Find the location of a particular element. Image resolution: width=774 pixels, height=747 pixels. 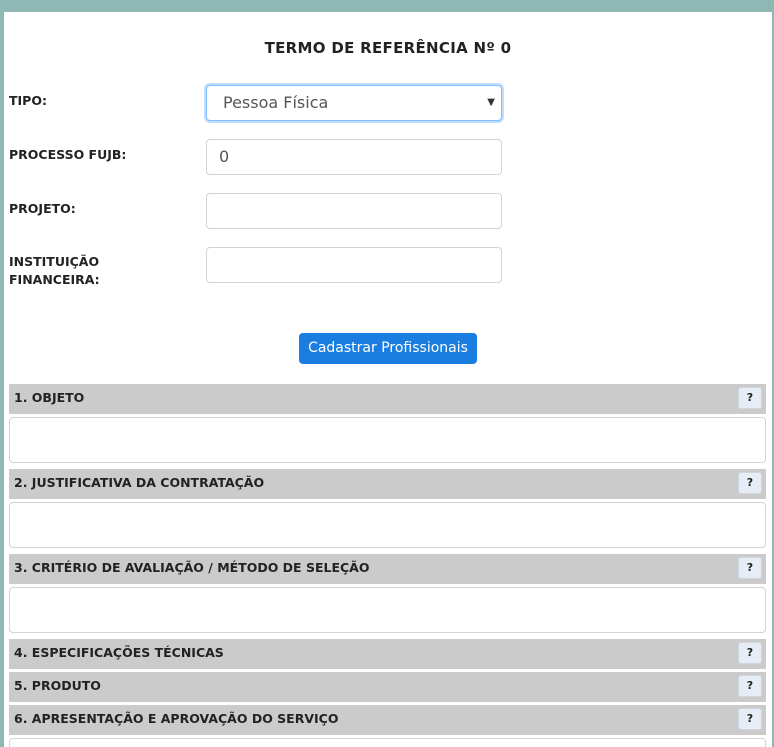

criterio-textarea is located at coordinates (387, 610).